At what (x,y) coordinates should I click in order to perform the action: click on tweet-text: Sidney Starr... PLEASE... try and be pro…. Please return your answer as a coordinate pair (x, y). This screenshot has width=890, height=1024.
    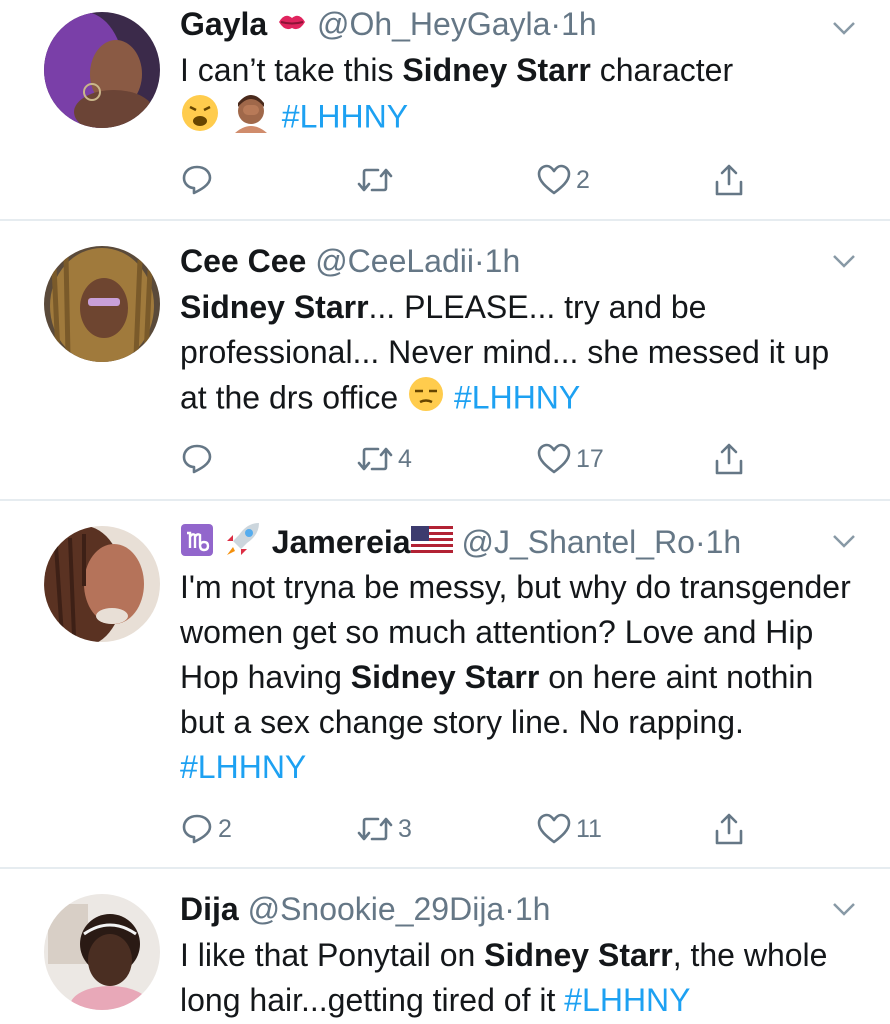
    Looking at the image, I should click on (520, 355).